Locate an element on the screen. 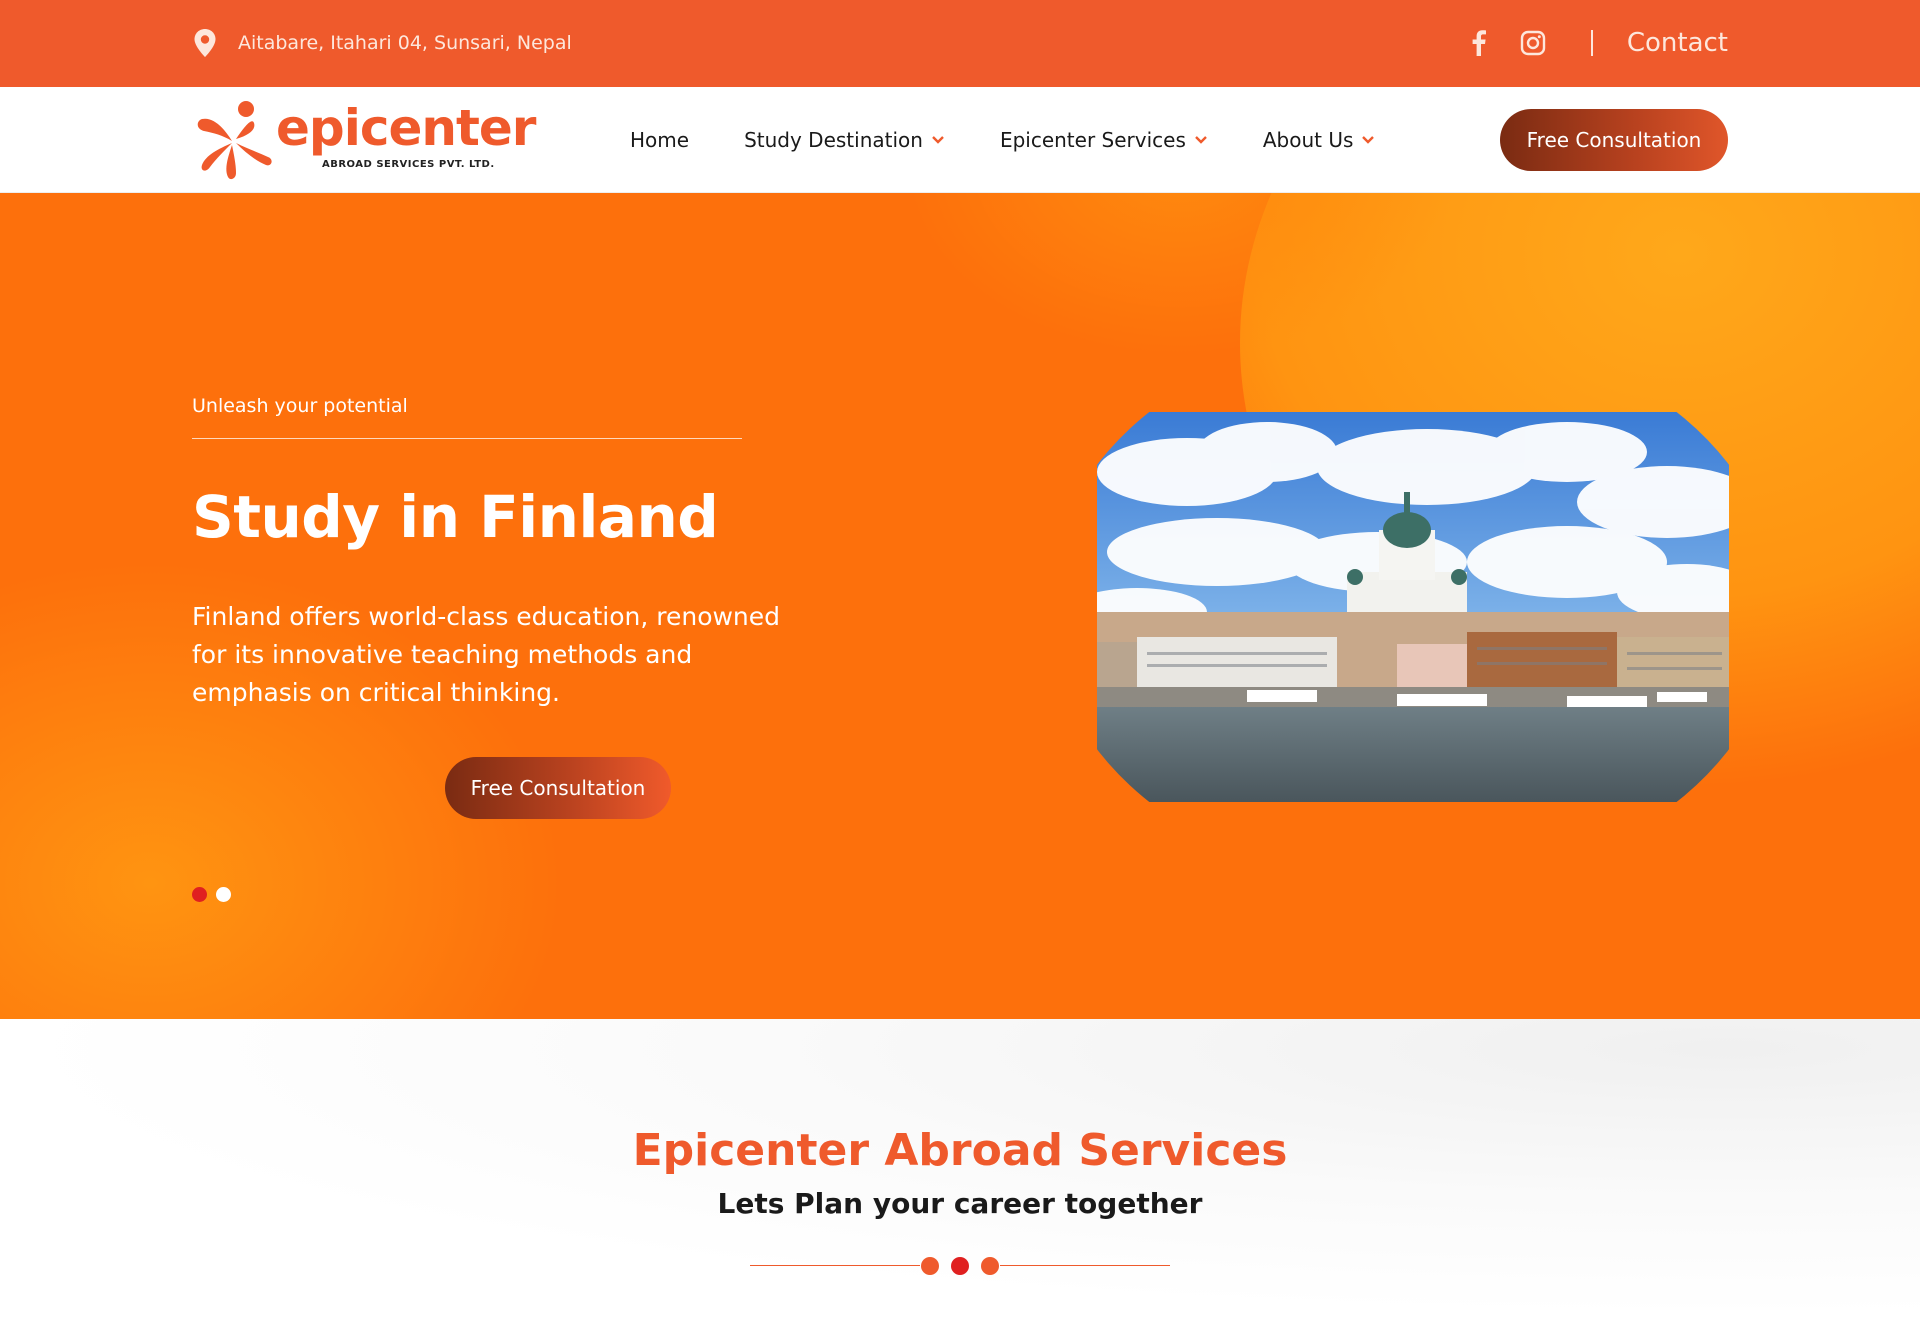 Image resolution: width=1920 pixels, height=1317 pixels. hero-eyebrow: Unleash your potential is located at coordinates (300, 406).